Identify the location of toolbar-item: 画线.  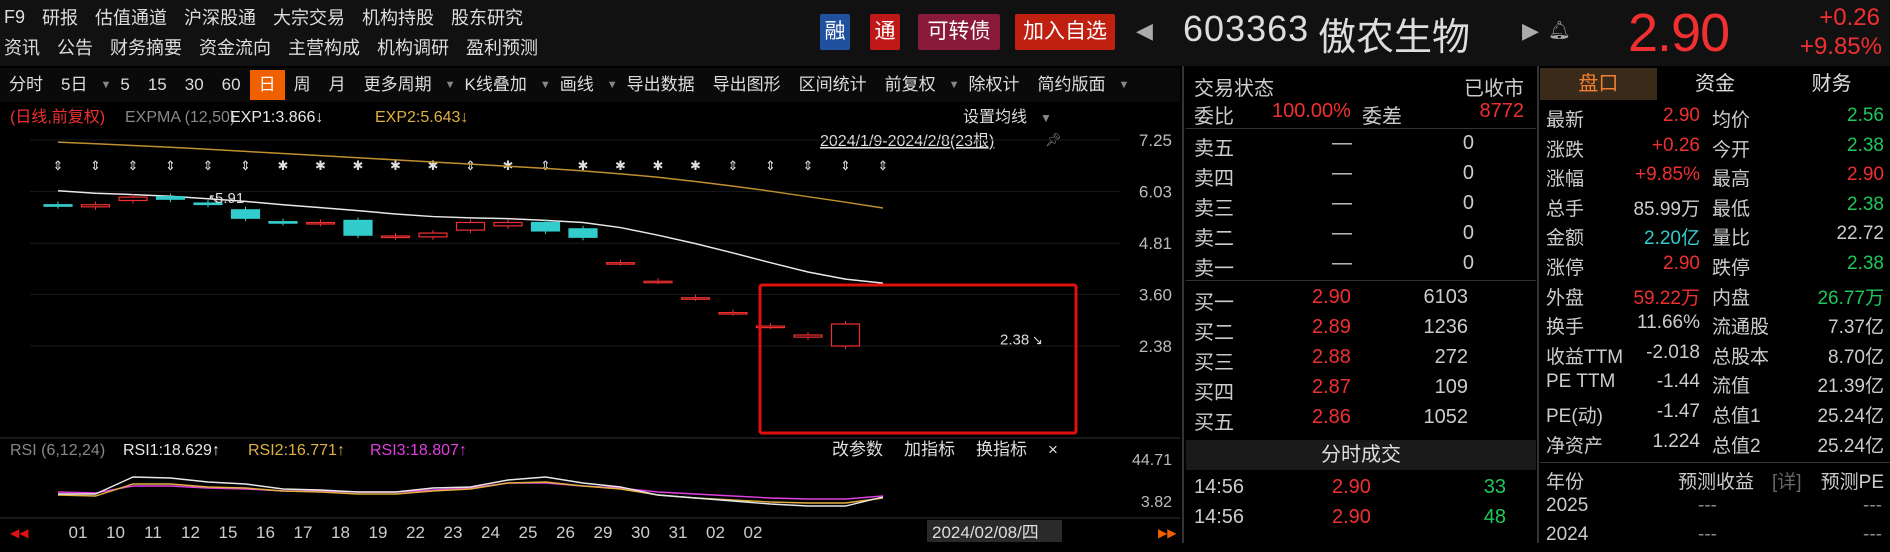
(577, 85).